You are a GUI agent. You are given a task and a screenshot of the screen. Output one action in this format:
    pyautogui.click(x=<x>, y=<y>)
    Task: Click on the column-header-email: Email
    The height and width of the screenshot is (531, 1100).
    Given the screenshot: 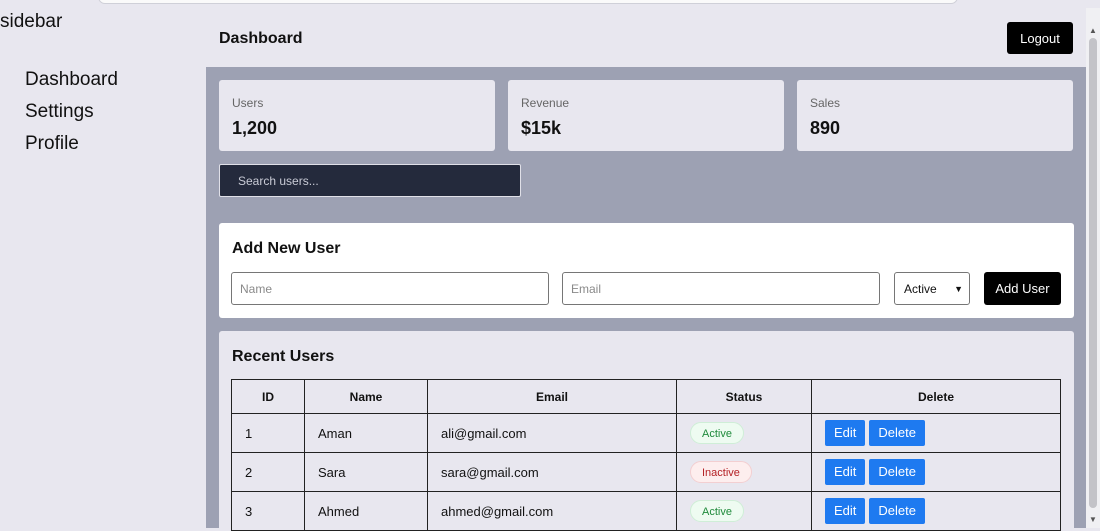 What is the action you would take?
    pyautogui.click(x=552, y=396)
    